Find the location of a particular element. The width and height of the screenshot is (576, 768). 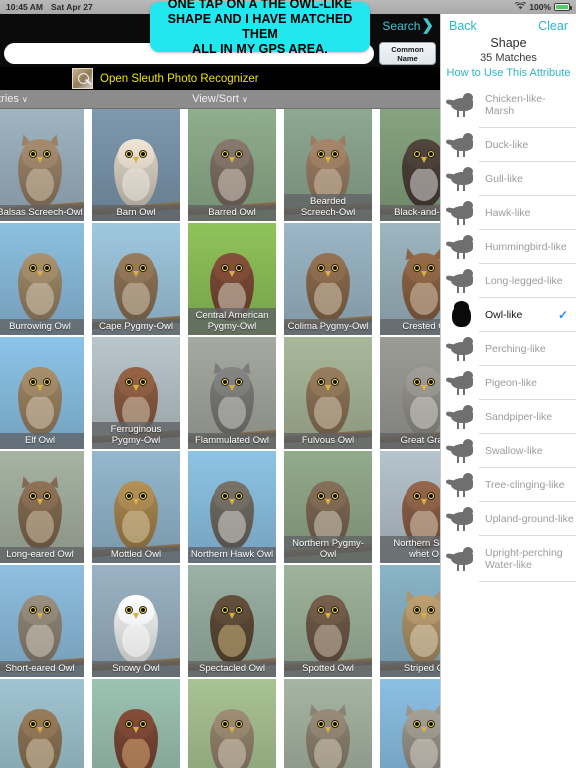

shape-option-swallow-like: Swallow-like is located at coordinates (508, 451).